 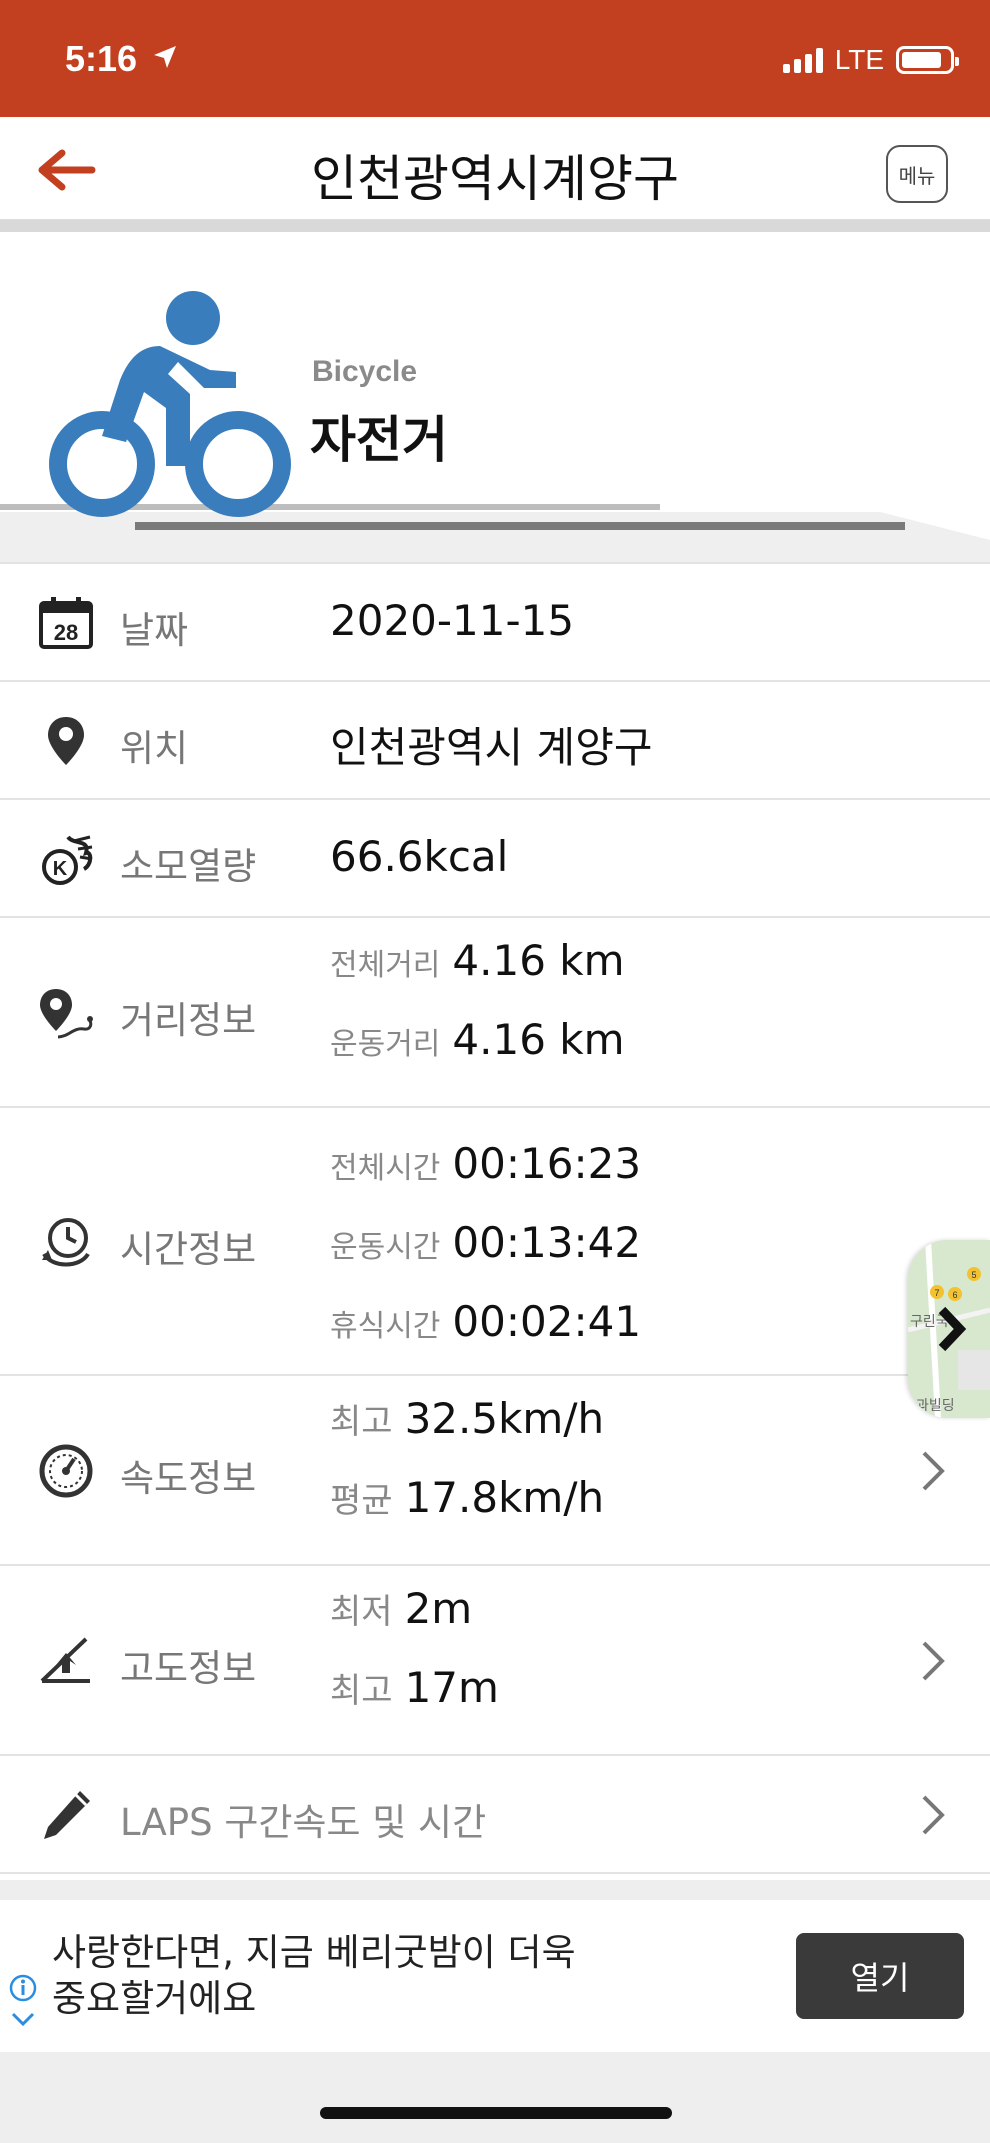 I want to click on avg-speed-label: 평균, so click(x=361, y=1501).